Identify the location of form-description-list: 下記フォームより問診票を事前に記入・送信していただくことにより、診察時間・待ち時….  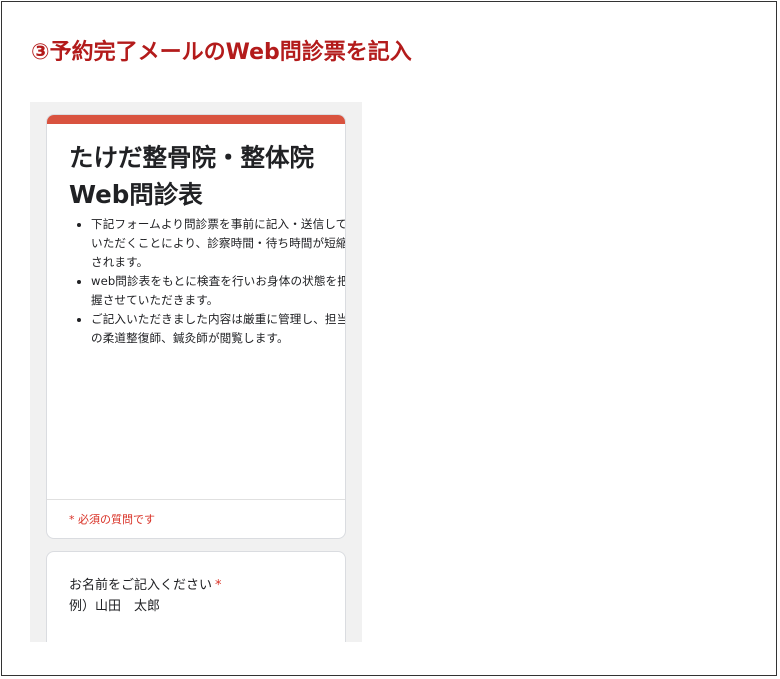
(207, 281).